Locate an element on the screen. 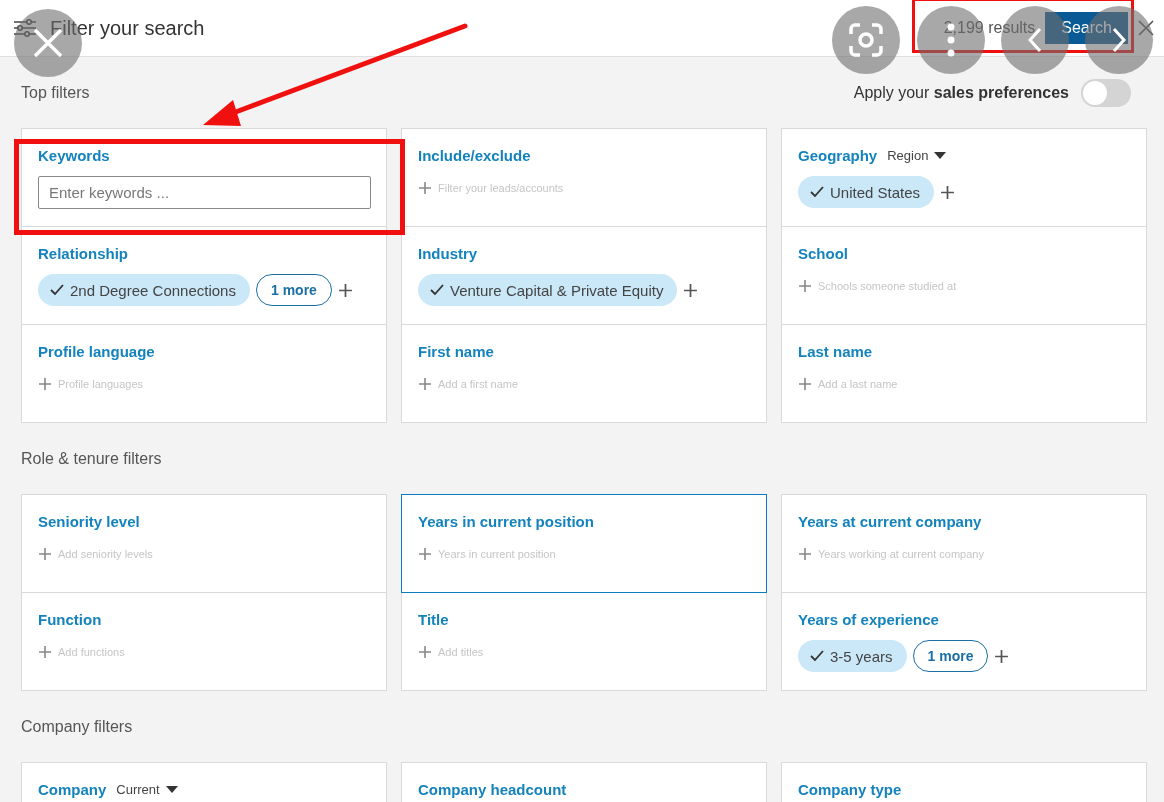 The image size is (1164, 802). filter-label: Seniority level is located at coordinates (89, 521).